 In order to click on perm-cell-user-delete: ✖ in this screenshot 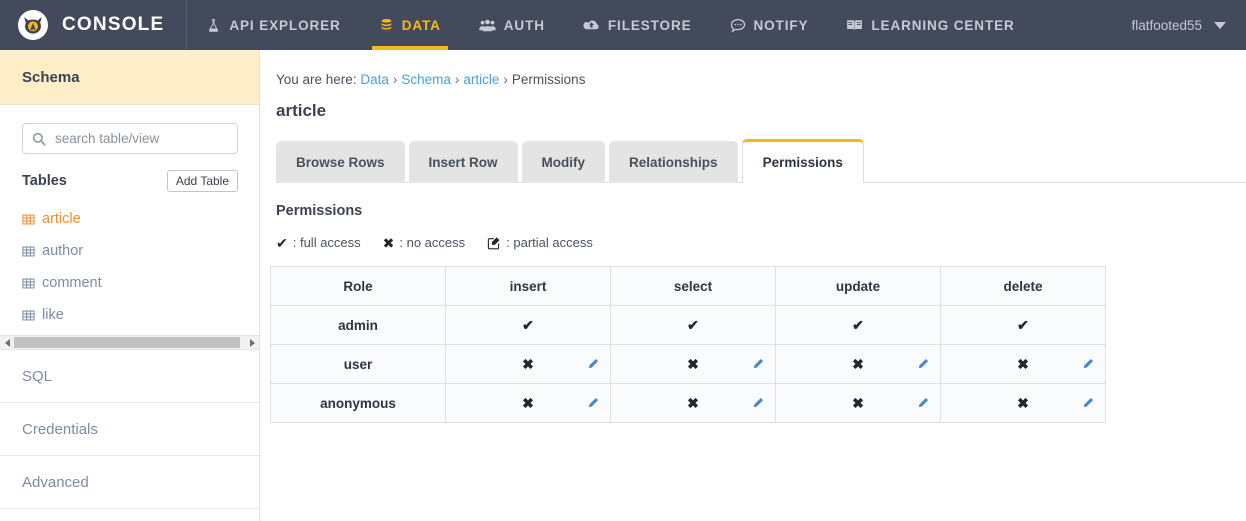, I will do `click(1023, 364)`.